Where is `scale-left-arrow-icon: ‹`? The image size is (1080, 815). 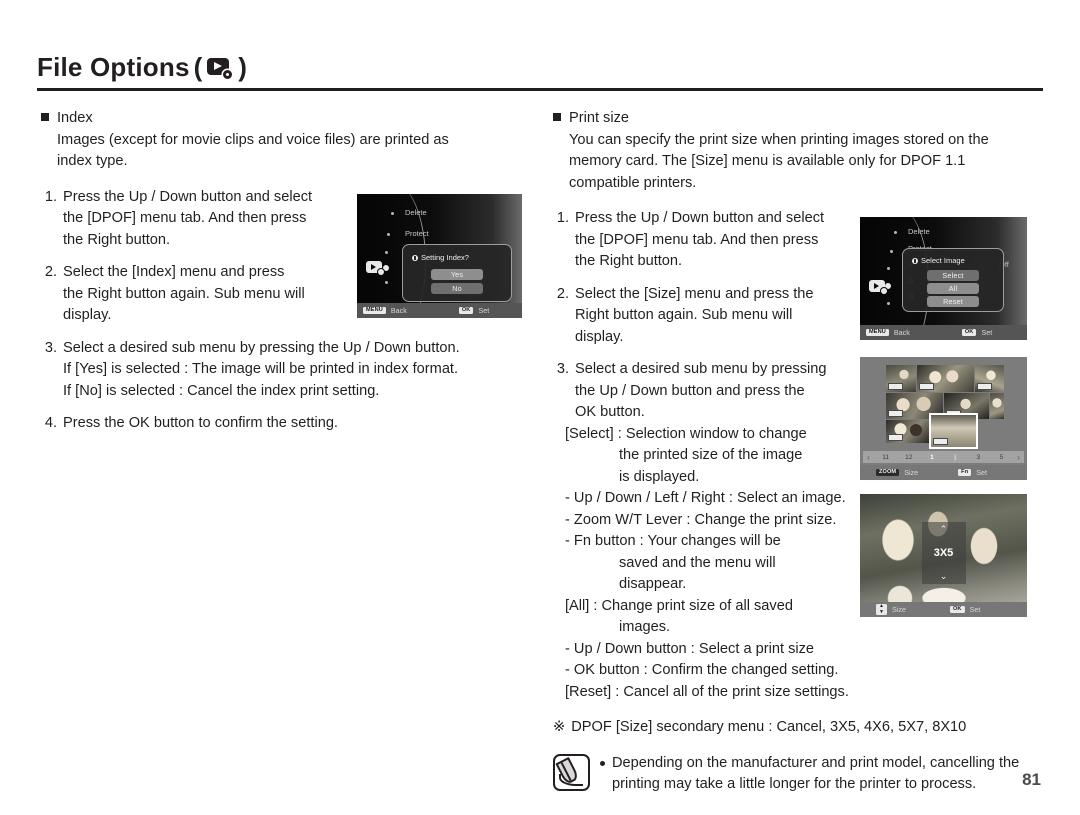 scale-left-arrow-icon: ‹ is located at coordinates (868, 457).